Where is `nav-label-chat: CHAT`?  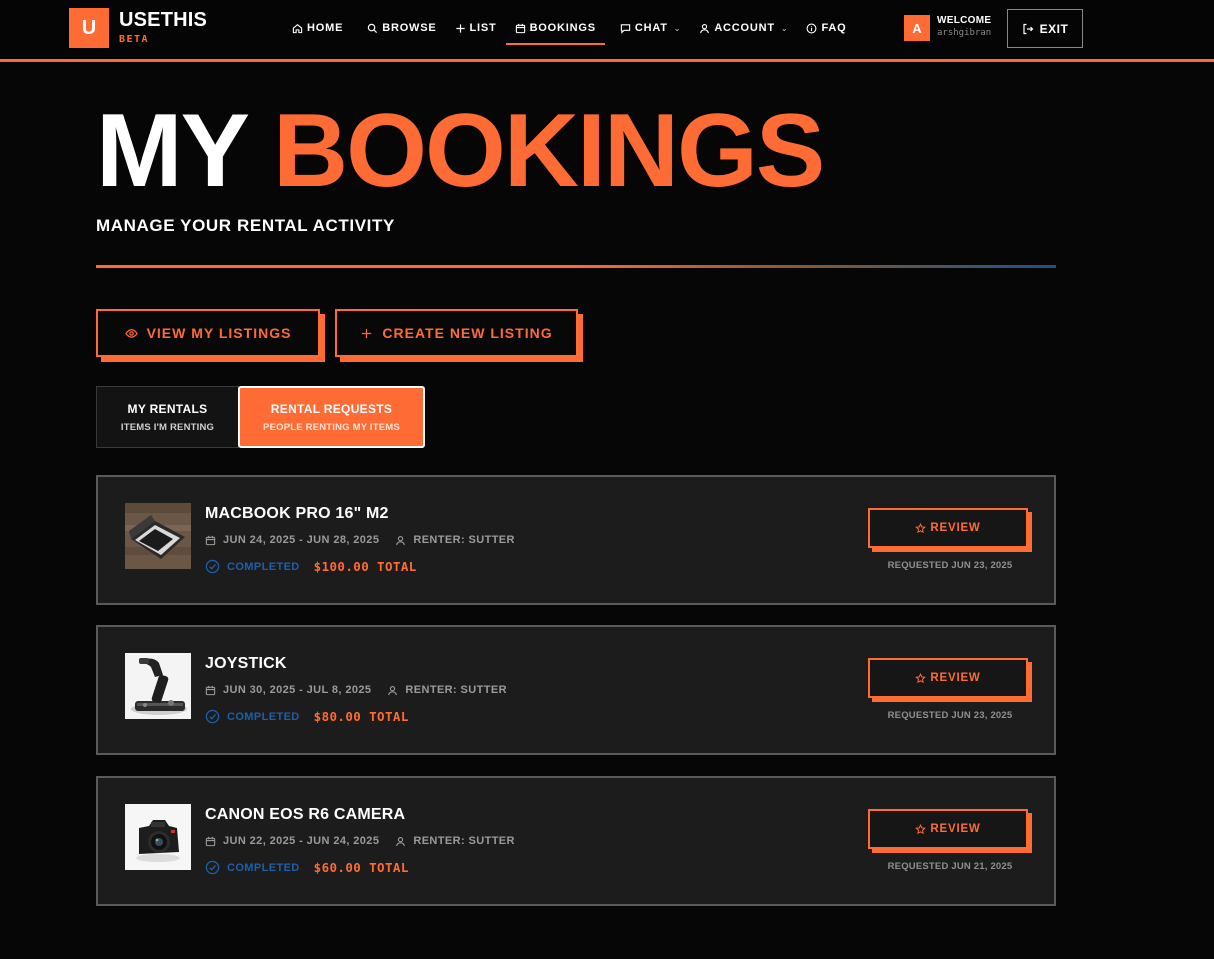
nav-label-chat: CHAT is located at coordinates (651, 28).